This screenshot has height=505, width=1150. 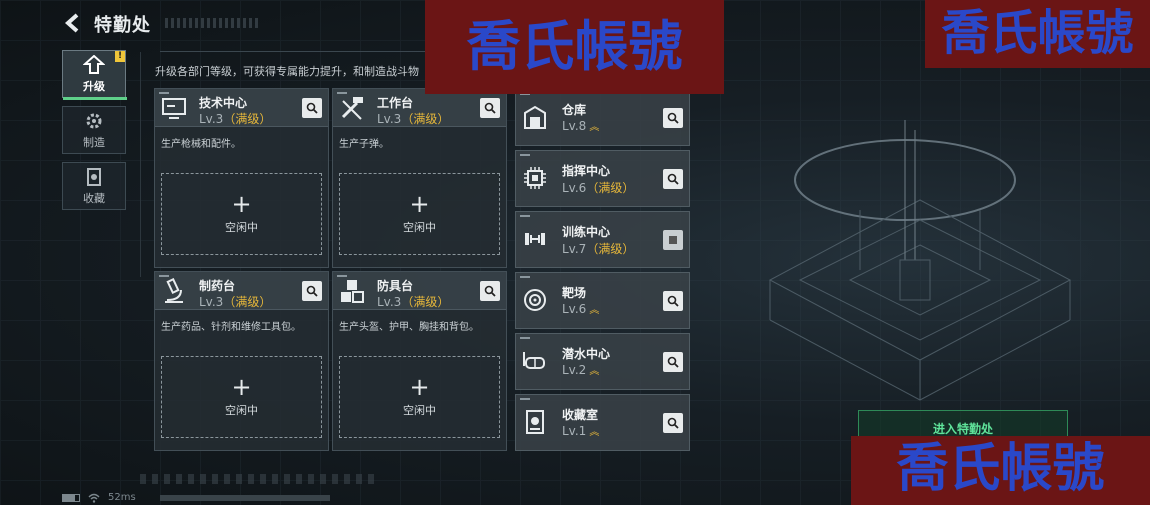 I want to click on diving-mask-icon, so click(x=534, y=360).